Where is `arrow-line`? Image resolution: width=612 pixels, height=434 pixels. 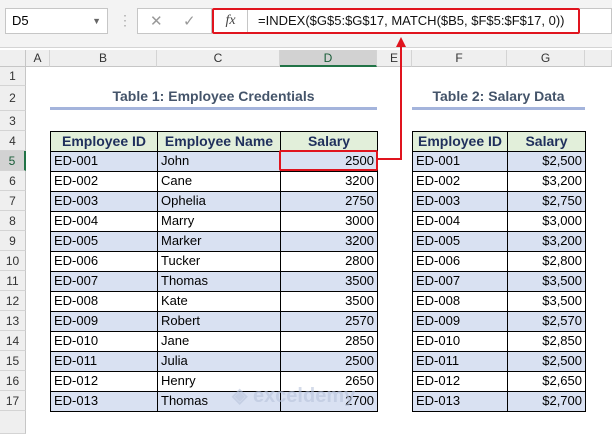 arrow-line is located at coordinates (390, 102).